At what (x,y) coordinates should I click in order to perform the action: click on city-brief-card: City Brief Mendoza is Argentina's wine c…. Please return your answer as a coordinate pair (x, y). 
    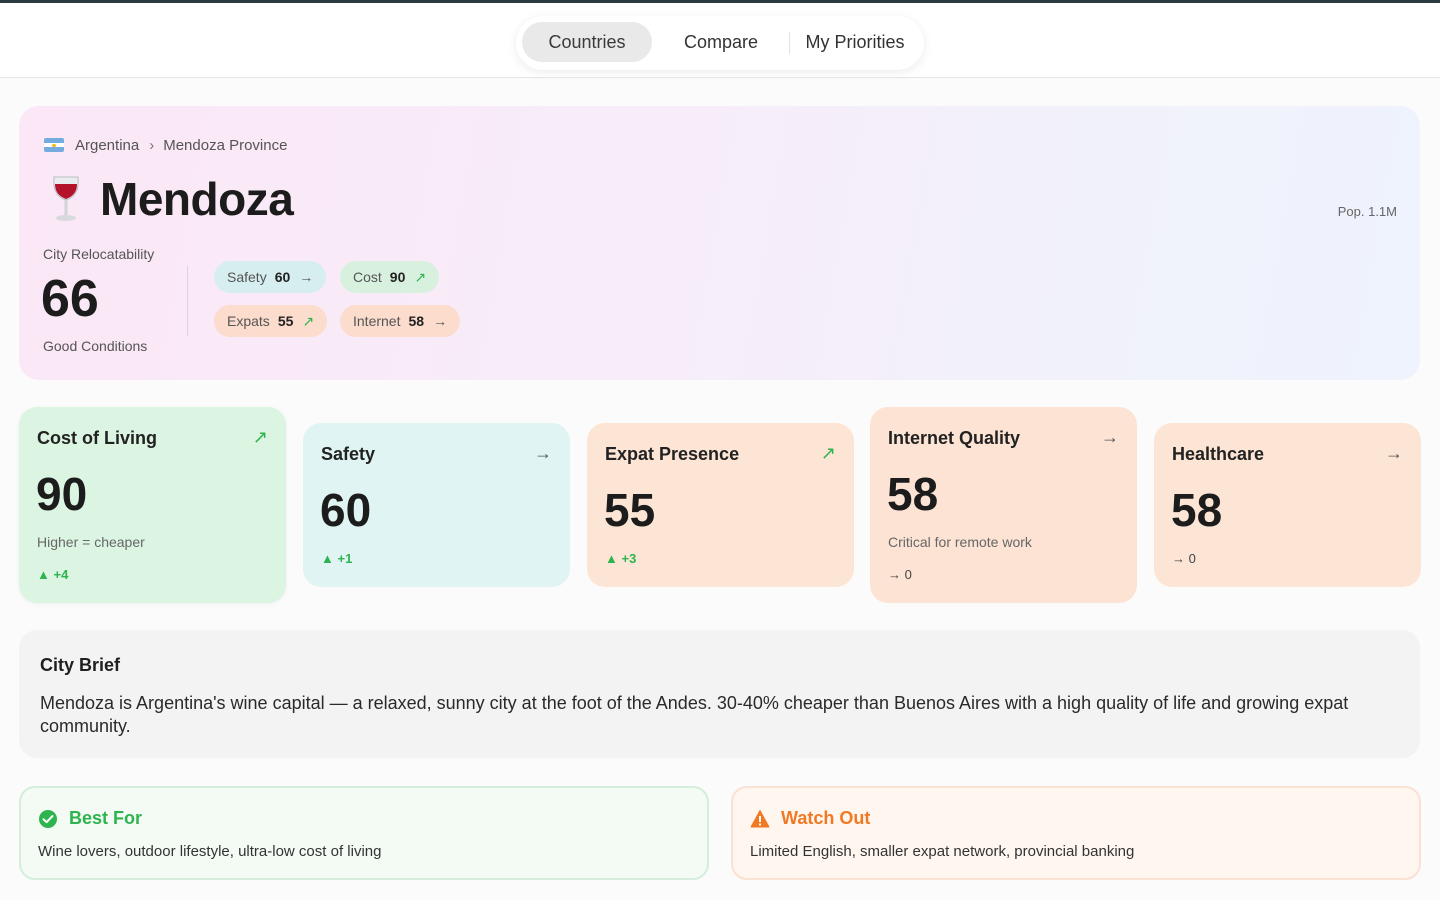
    Looking at the image, I should click on (719, 694).